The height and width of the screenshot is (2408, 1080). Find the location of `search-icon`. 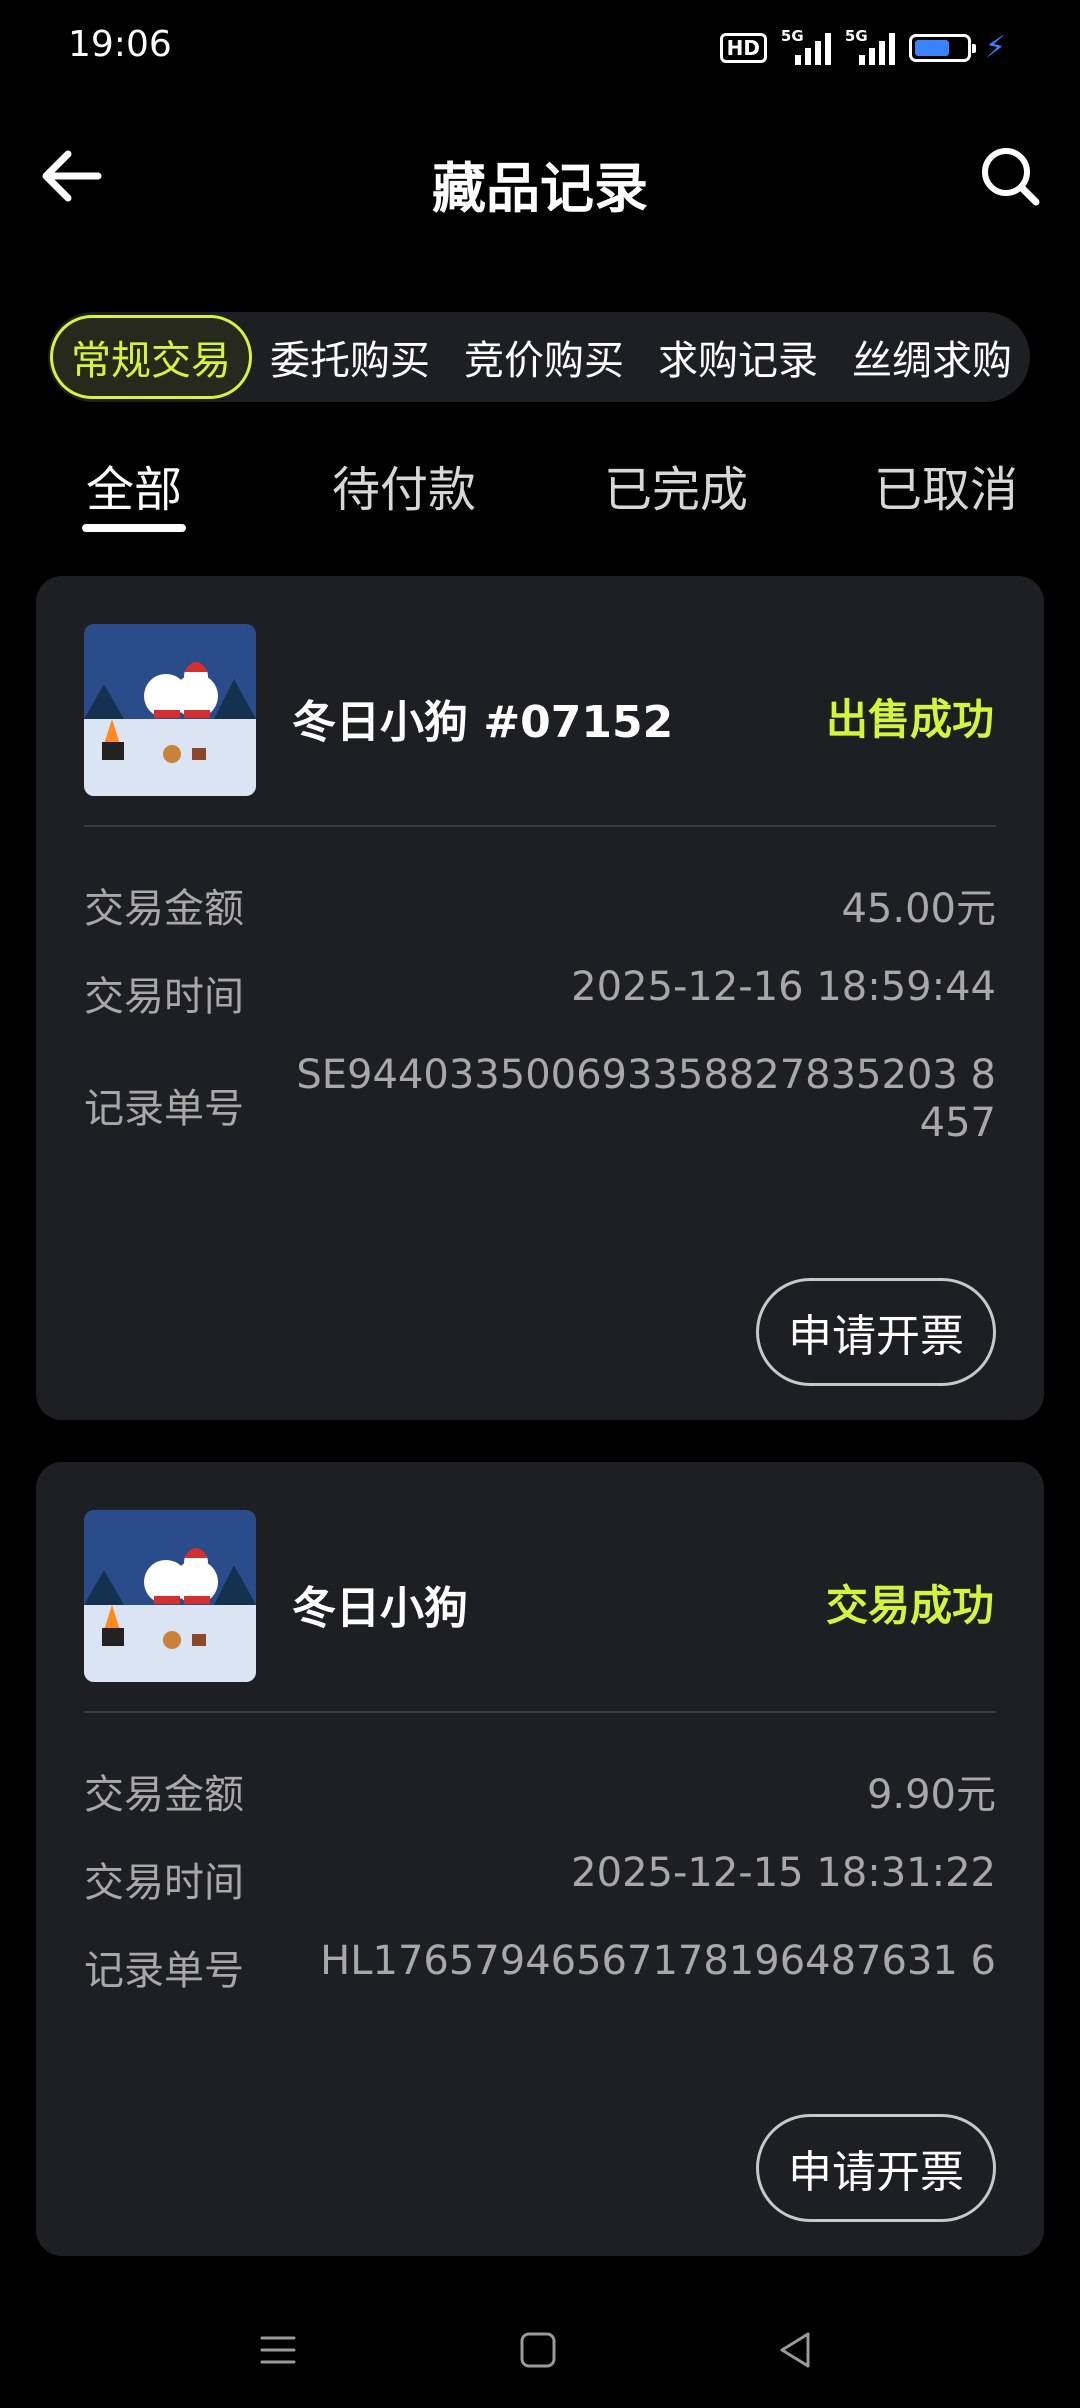

search-icon is located at coordinates (1011, 177).